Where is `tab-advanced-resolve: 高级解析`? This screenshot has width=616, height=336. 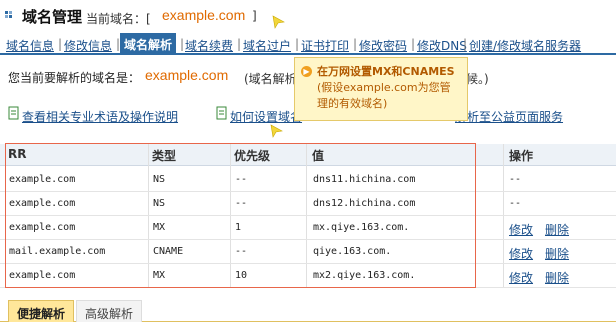
tab-advanced-resolve: 高级解析 is located at coordinates (109, 311).